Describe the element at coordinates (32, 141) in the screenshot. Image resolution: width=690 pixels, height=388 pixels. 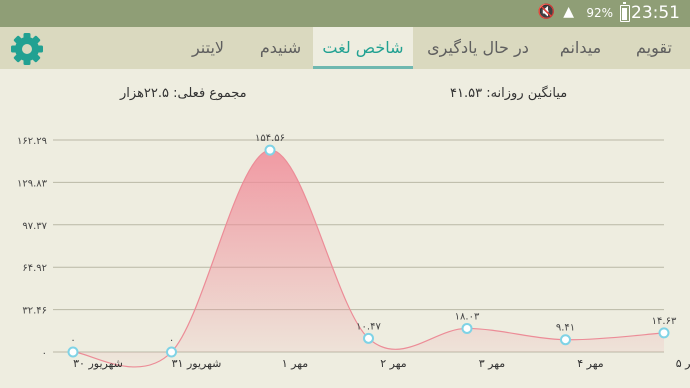
I see `y-tick-label: ۱۶۲.۲۹` at that location.